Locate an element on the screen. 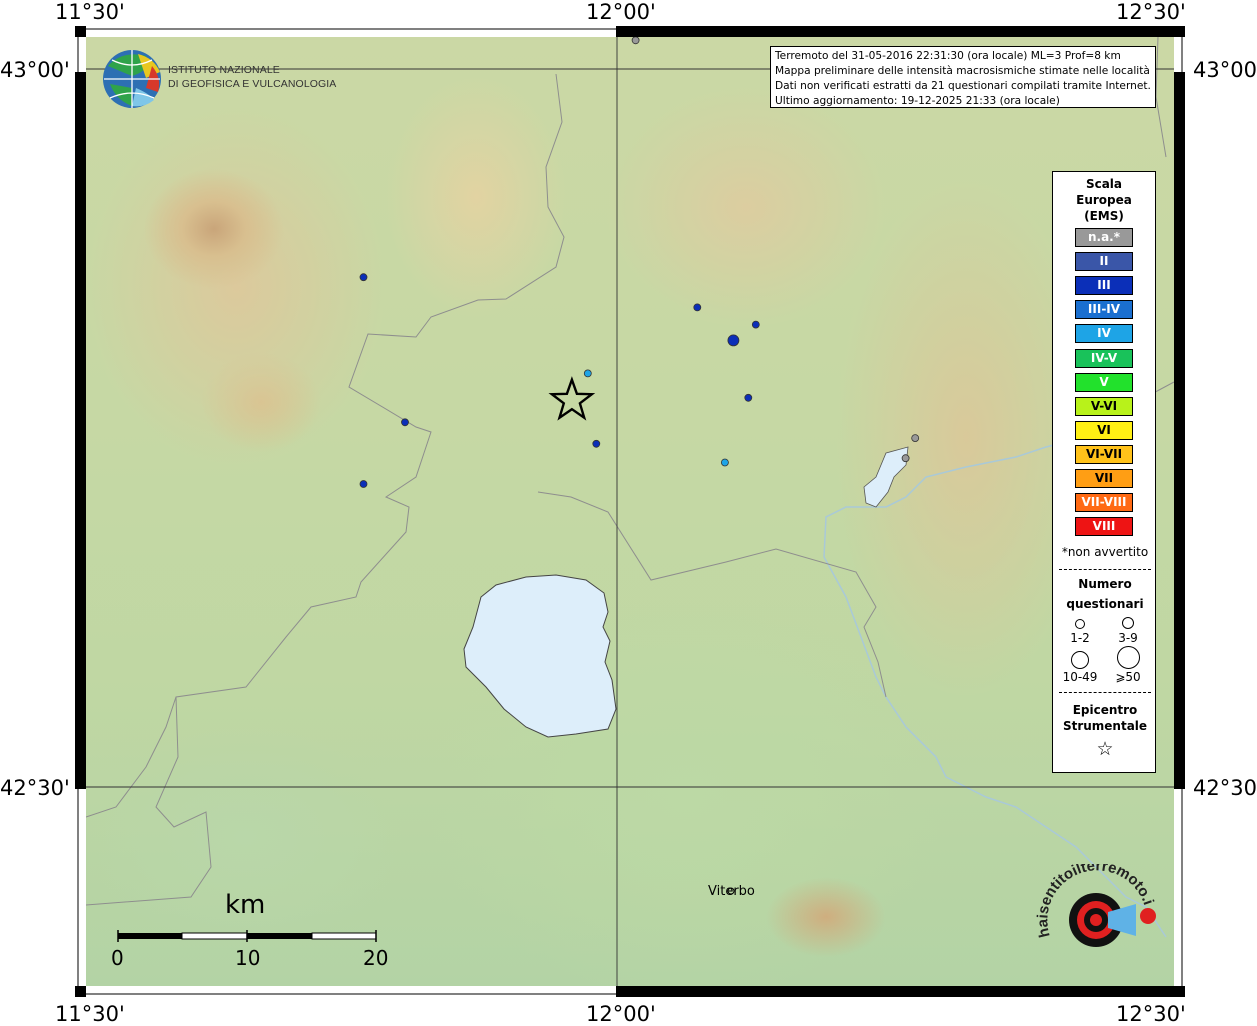 This screenshot has height=1026, width=1257. count-label-10-49: 10-49 is located at coordinates (1080, 677).